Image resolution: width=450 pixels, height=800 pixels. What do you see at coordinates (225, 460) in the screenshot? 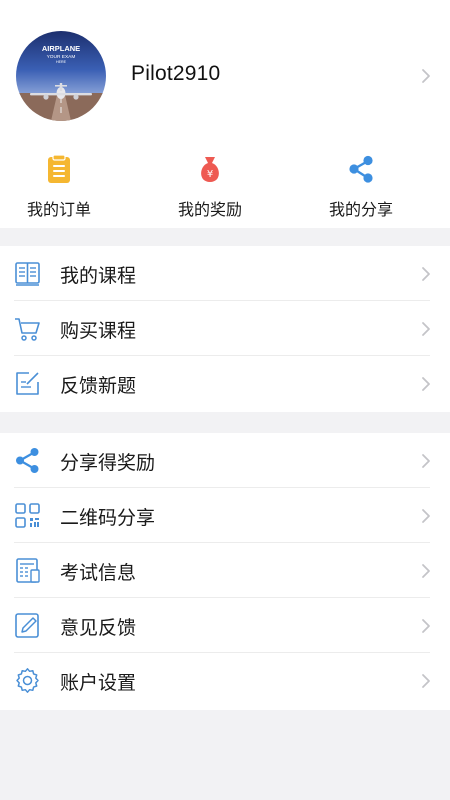
I see `menu-item-share-rewards: 分享得奖励` at bounding box center [225, 460].